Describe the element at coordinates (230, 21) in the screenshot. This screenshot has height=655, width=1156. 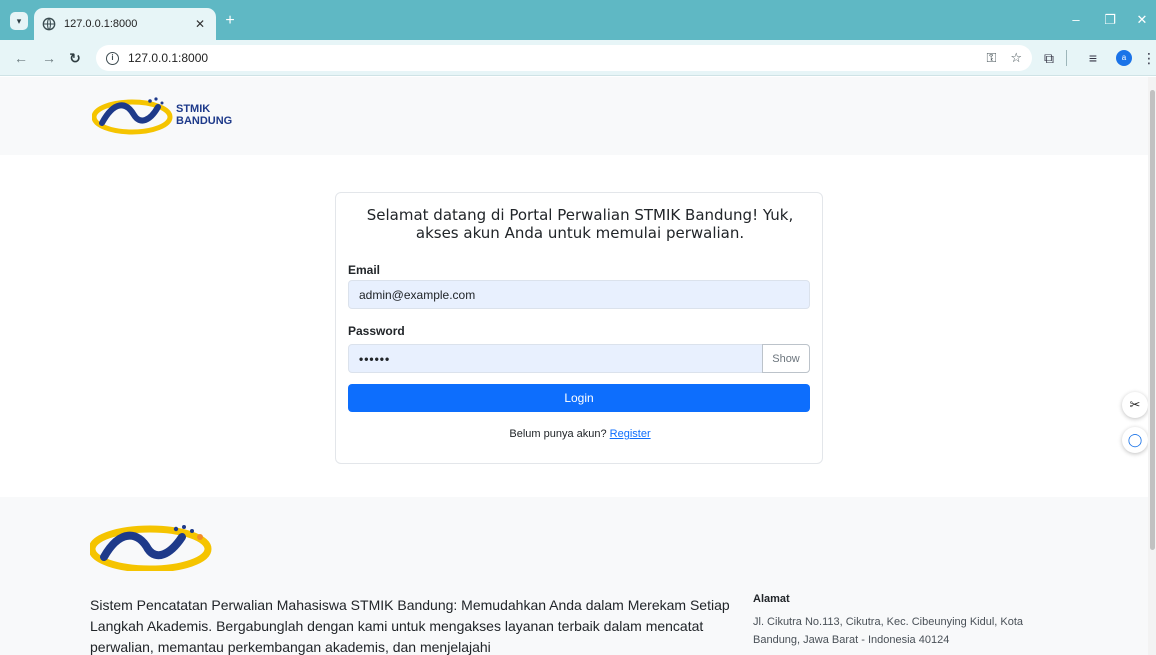
I see `plus-icon: +` at that location.